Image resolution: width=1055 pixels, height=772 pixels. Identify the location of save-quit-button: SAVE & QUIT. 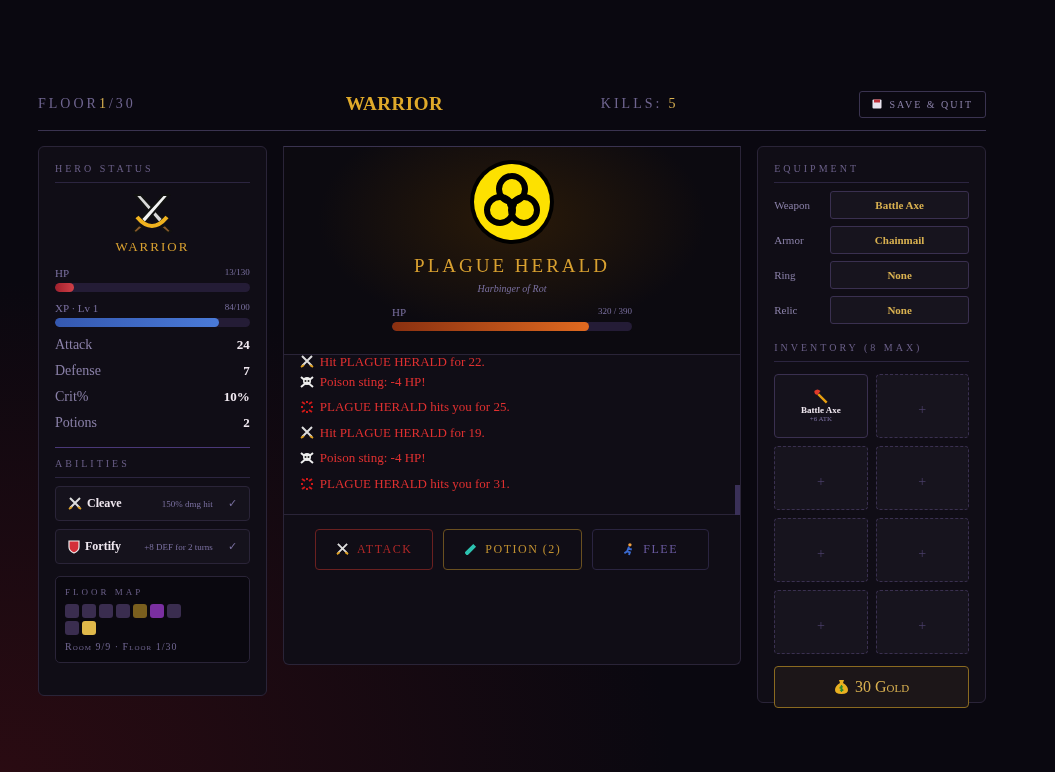
(922, 104).